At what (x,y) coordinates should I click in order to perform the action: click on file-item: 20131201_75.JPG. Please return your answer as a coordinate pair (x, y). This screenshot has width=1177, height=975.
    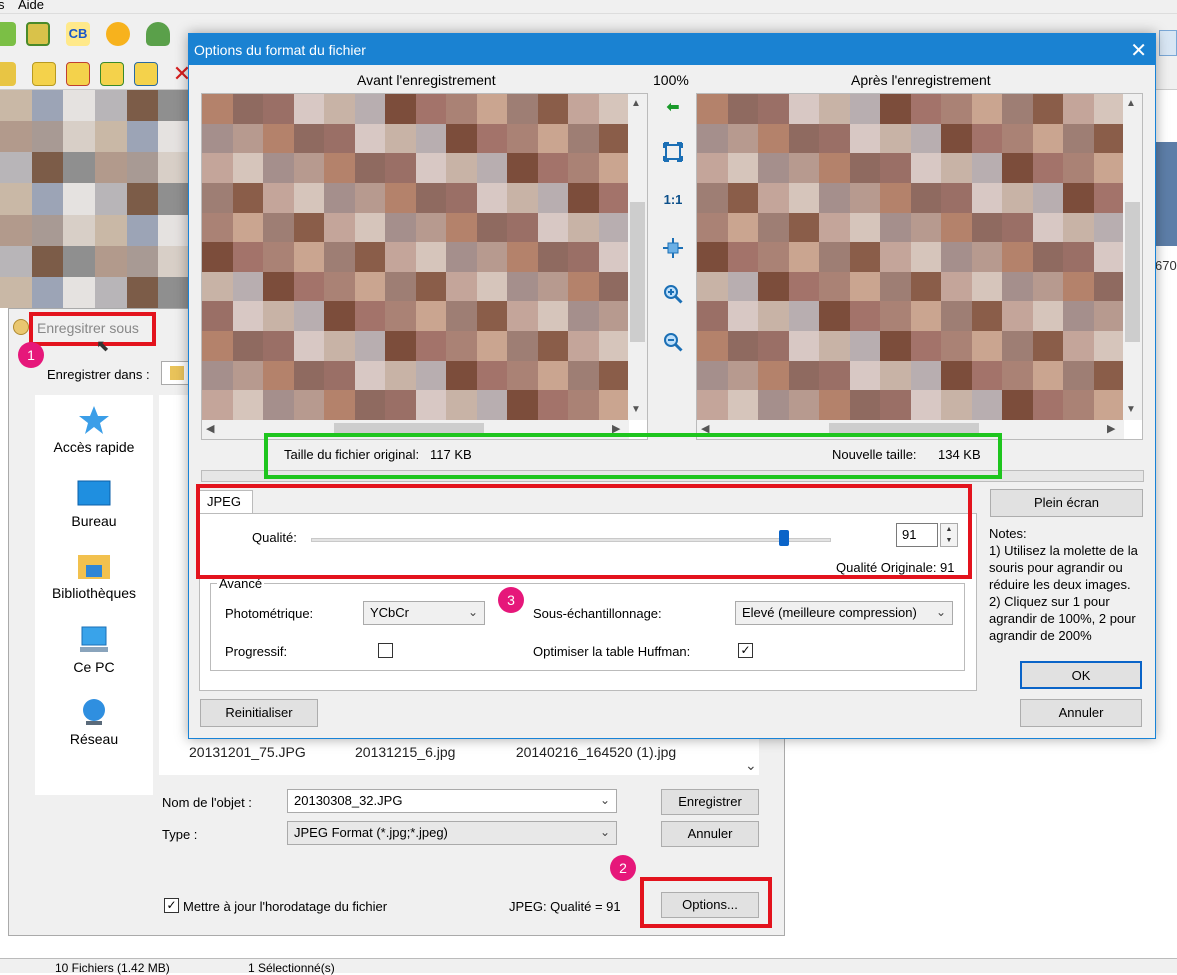
    Looking at the image, I should click on (247, 752).